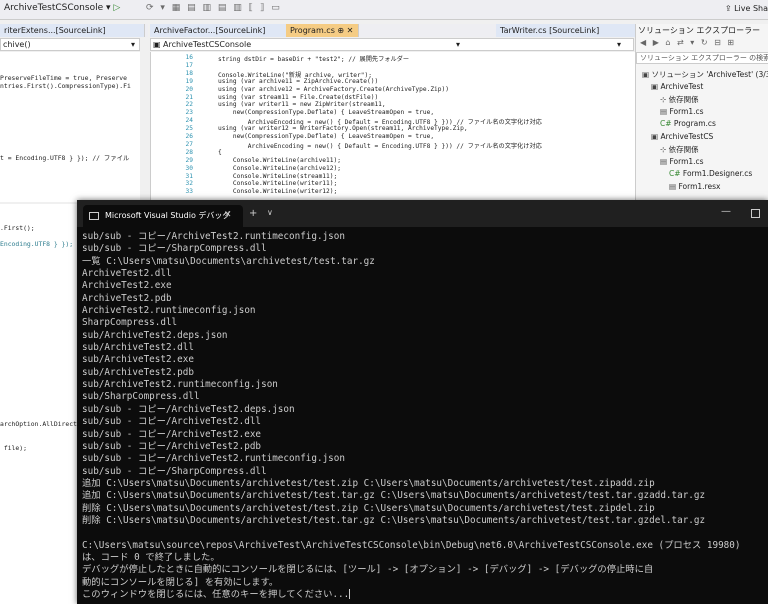  What do you see at coordinates (214, 8) in the screenshot?
I see `toolbar-icons: ⟳ ▾ ▦ ▤ ▥ ▤ ▥ ⟦ ⟧ ▭` at bounding box center [214, 8].